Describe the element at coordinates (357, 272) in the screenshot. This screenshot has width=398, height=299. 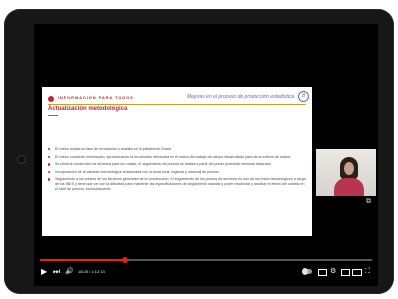
I see `theater-icon` at that location.